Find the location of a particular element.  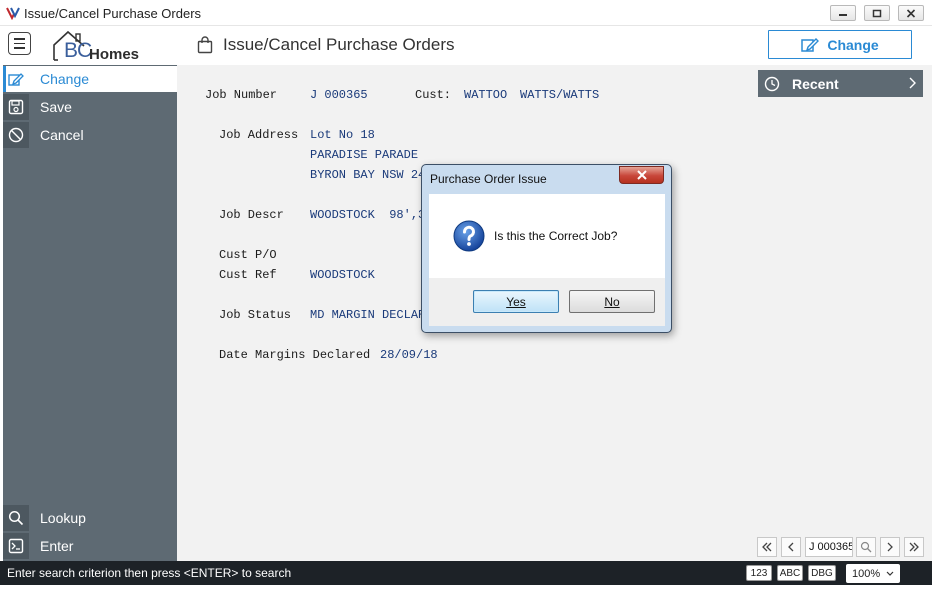

terminal-icon is located at coordinates (16, 546).